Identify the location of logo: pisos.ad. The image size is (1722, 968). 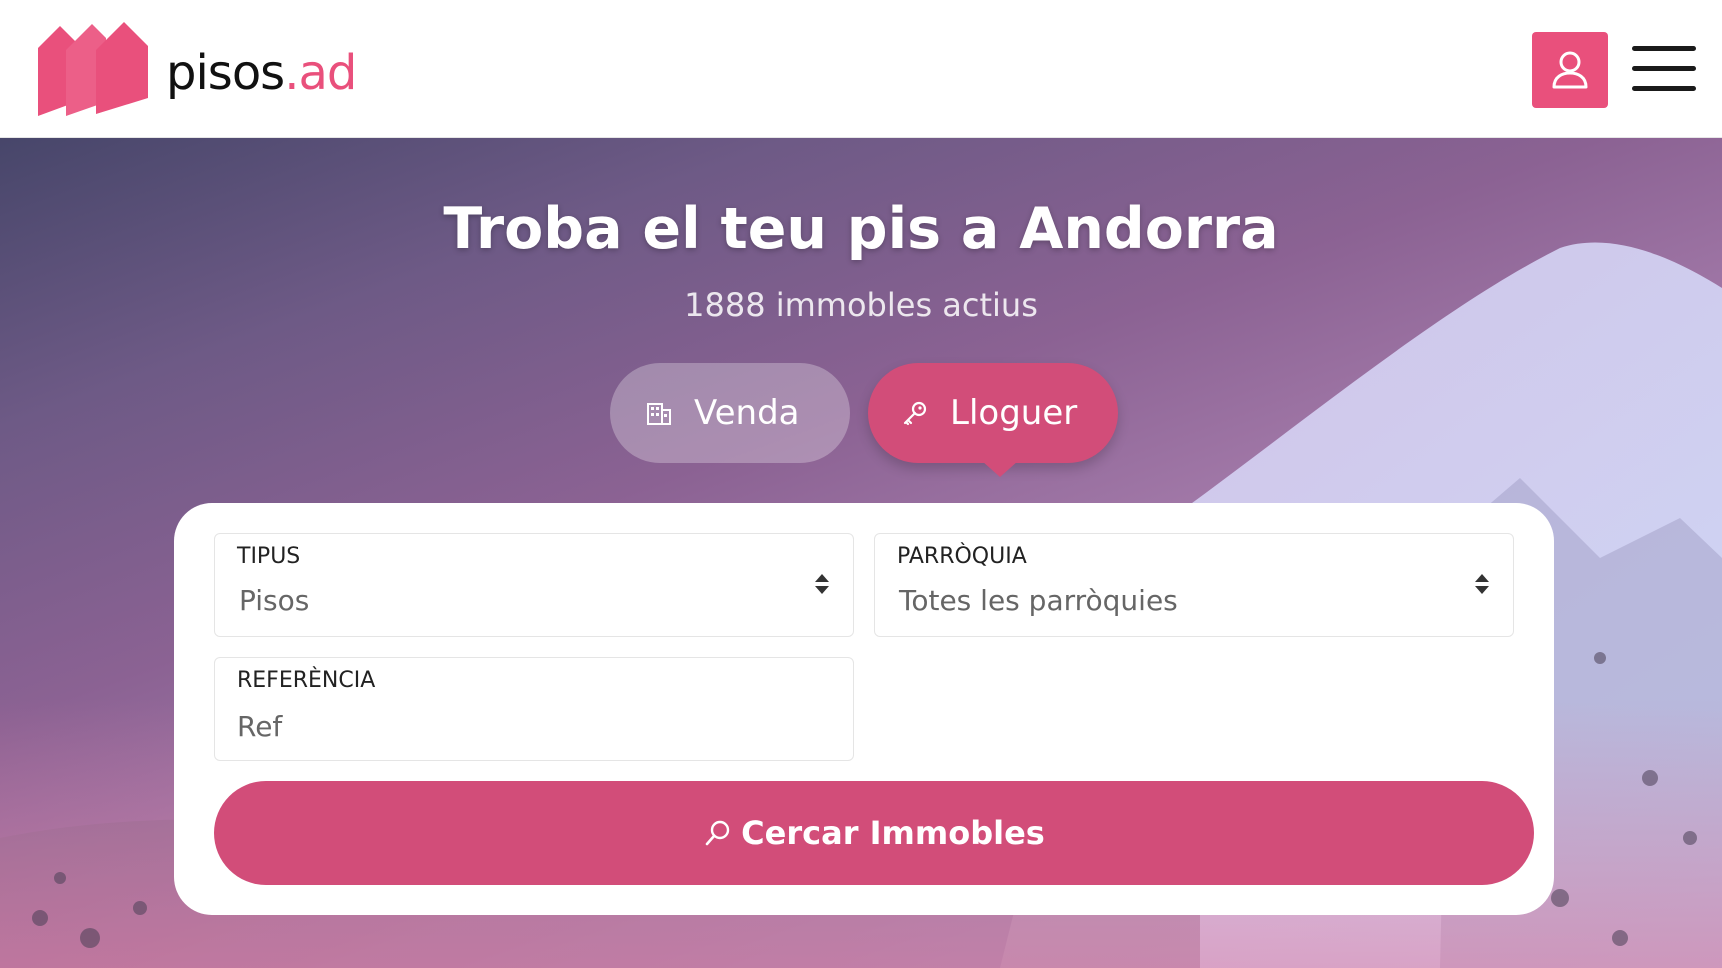
(216, 70).